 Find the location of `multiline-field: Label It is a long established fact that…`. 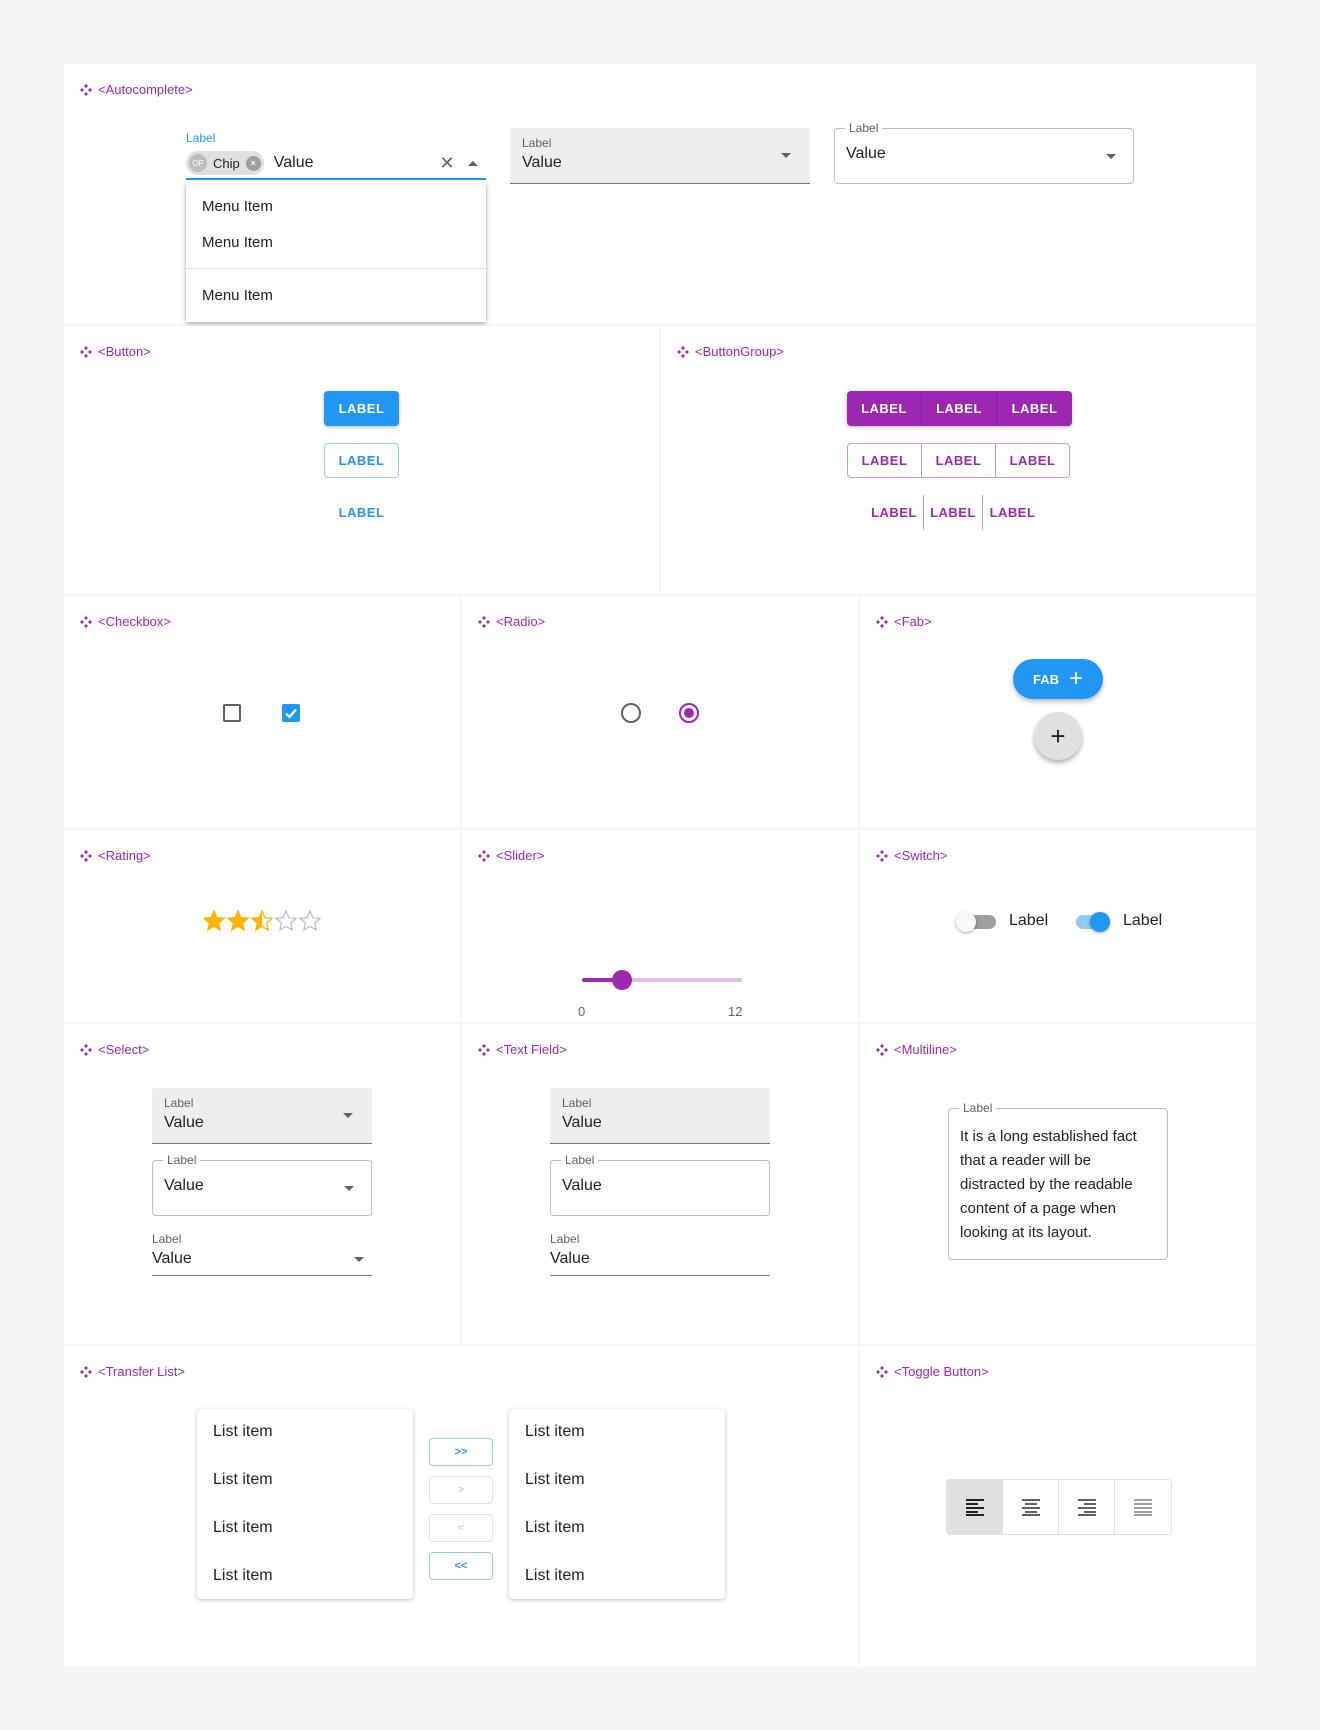

multiline-field: Label It is a long established fact that… is located at coordinates (1058, 1180).